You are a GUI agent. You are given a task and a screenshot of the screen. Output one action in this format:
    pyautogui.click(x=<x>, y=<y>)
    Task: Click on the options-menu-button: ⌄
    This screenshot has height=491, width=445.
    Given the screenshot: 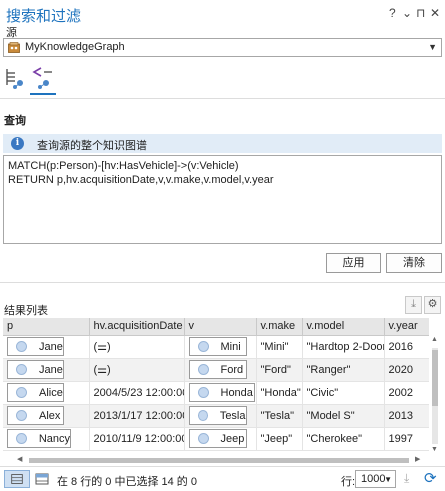 What is the action you would take?
    pyautogui.click(x=407, y=13)
    